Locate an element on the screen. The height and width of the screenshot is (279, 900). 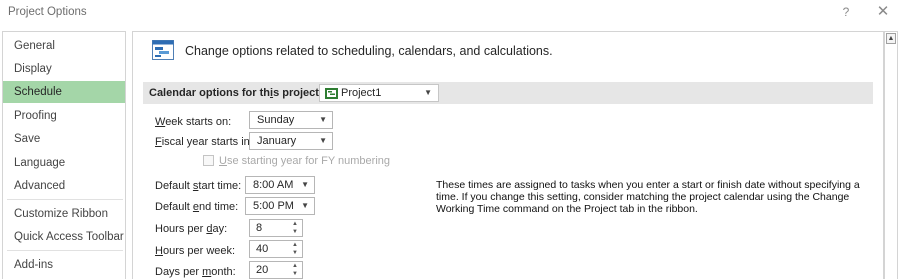
sidebar-item-quick-access-toolbar: Quick Access Toolbar is located at coordinates (64, 237).